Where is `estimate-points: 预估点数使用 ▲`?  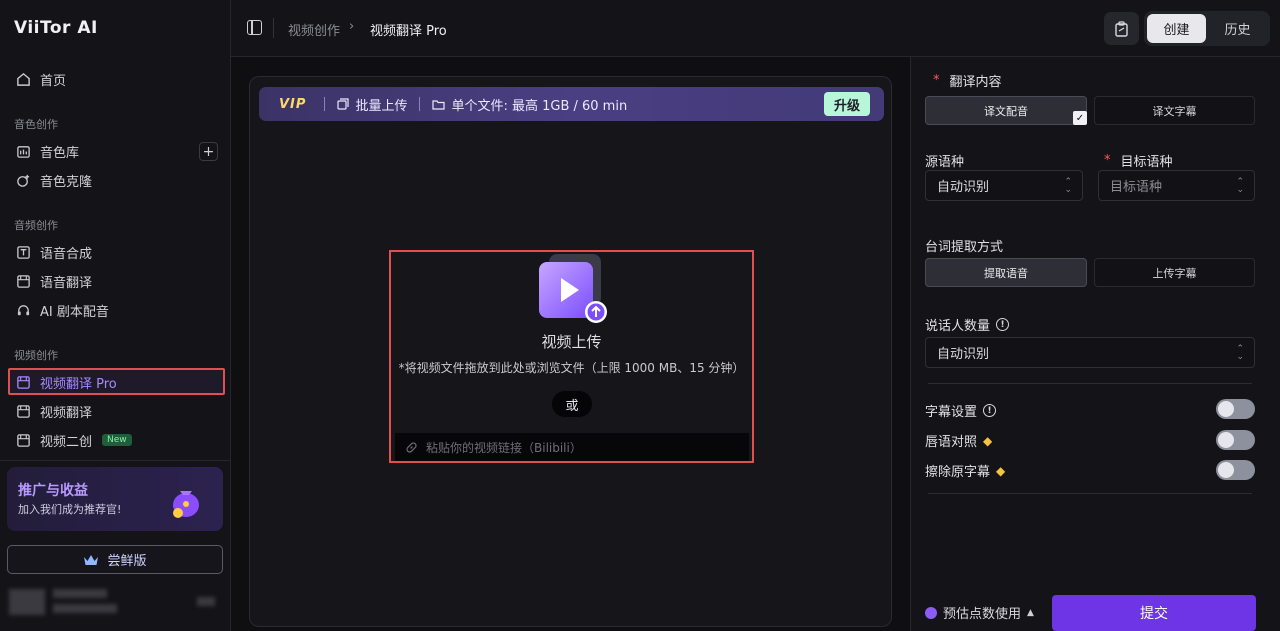
estimate-points: 预估点数使用 ▲ is located at coordinates (979, 612).